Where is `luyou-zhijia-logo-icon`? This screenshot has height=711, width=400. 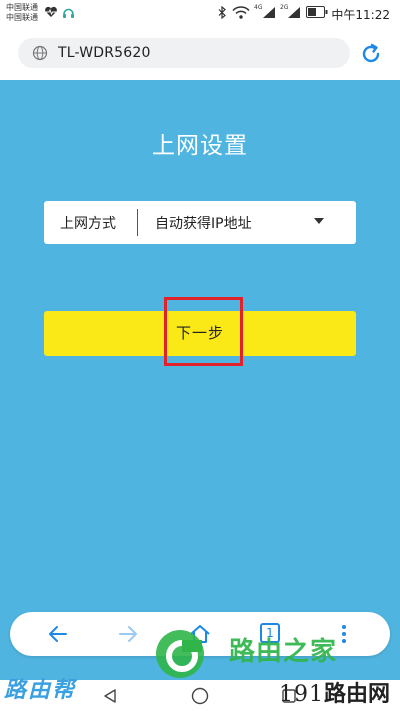
luyou-zhijia-logo-icon is located at coordinates (180, 654).